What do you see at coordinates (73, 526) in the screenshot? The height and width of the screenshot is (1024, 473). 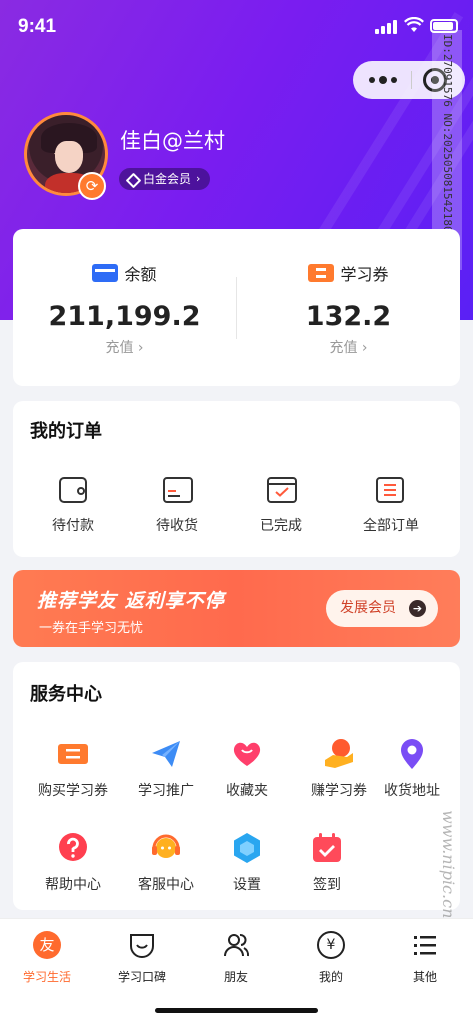 I see `order-item-label: 待付款` at bounding box center [73, 526].